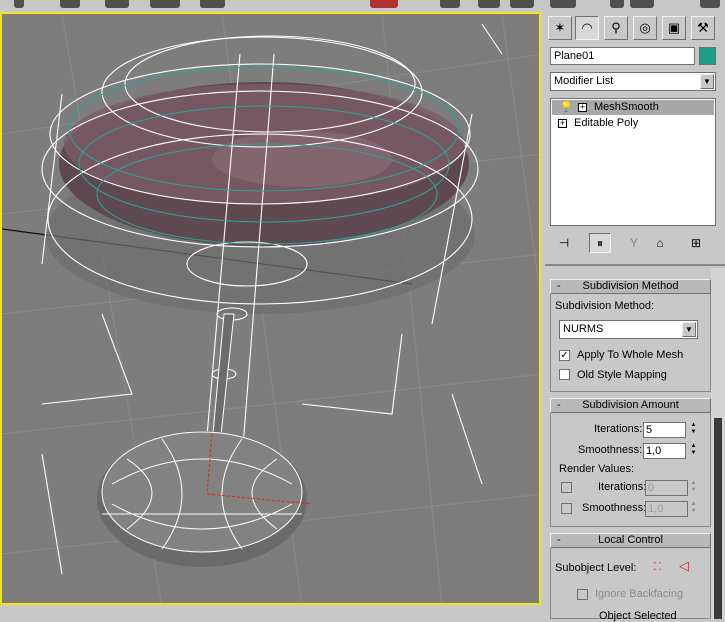  Describe the element at coordinates (597, 469) in the screenshot. I see `render-values-label: Render Values:` at that location.